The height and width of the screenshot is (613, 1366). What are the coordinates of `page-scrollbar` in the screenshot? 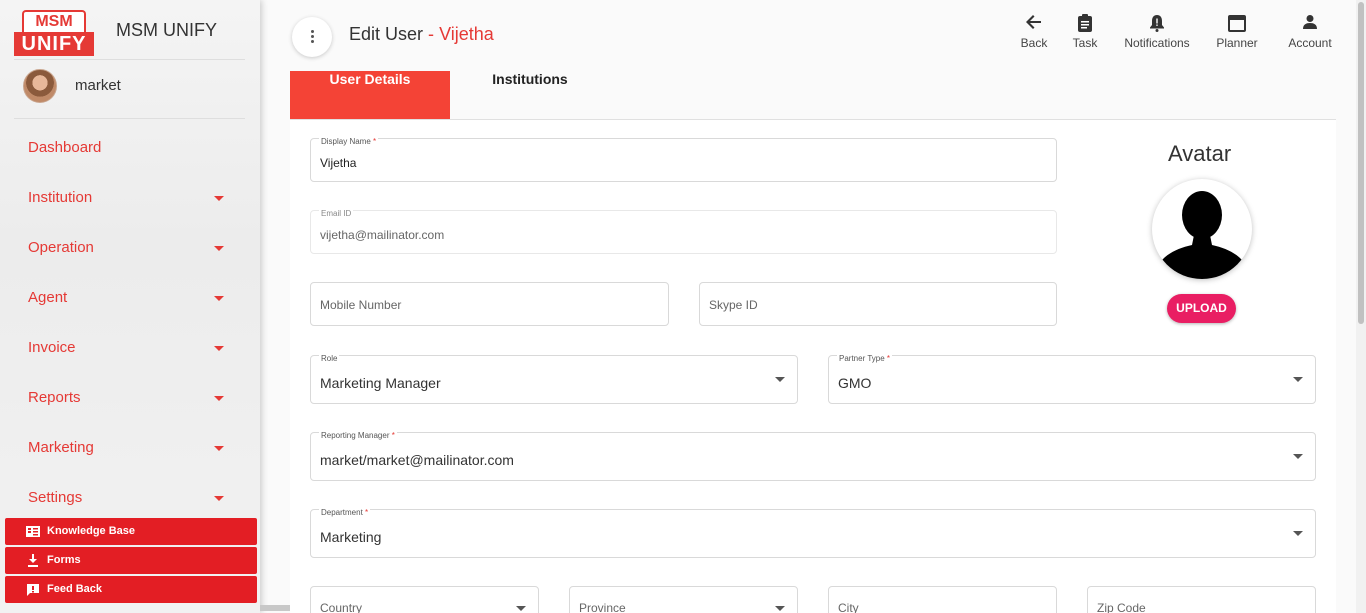 It's located at (1361, 306).